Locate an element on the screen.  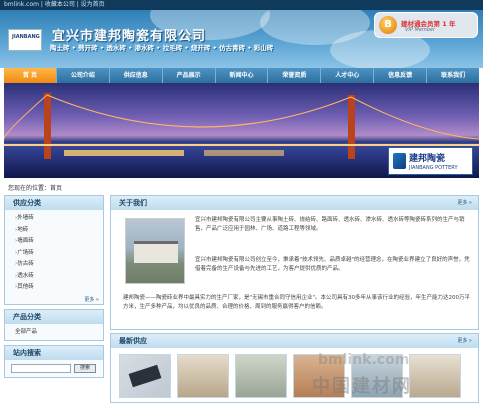
brand-mark-icon is located at coordinates (399, 161).